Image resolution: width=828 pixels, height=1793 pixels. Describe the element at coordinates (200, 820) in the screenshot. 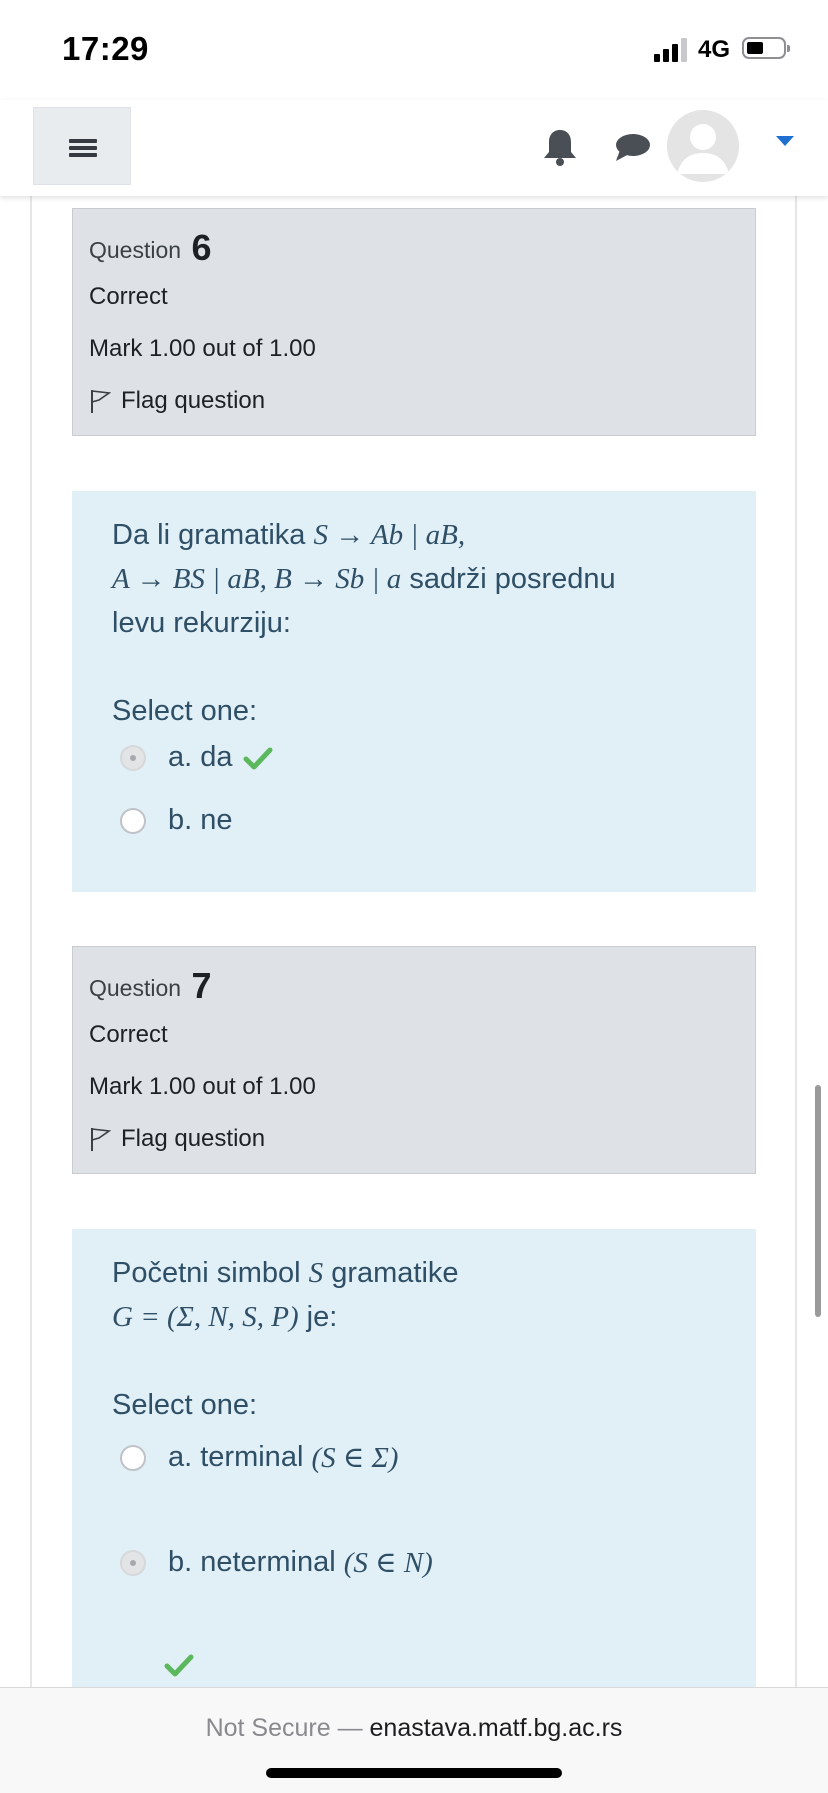

I see `answer-label: b. ne` at that location.